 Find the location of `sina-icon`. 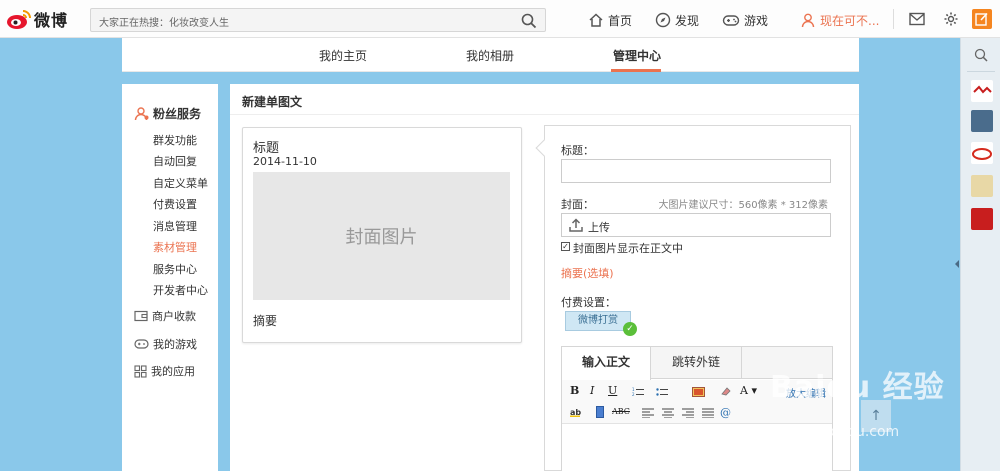

sina-icon is located at coordinates (982, 154).